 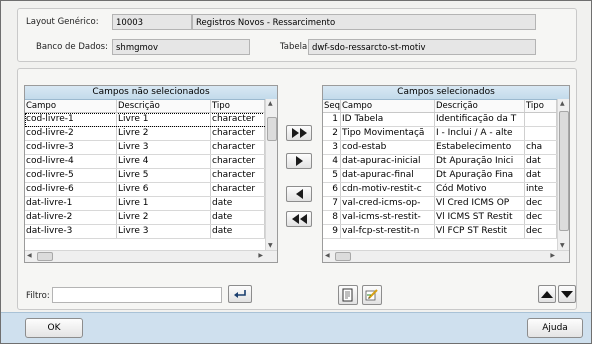 I want to click on table-field: dwf-sdo-ressarcto-st-motiv, so click(x=422, y=47).